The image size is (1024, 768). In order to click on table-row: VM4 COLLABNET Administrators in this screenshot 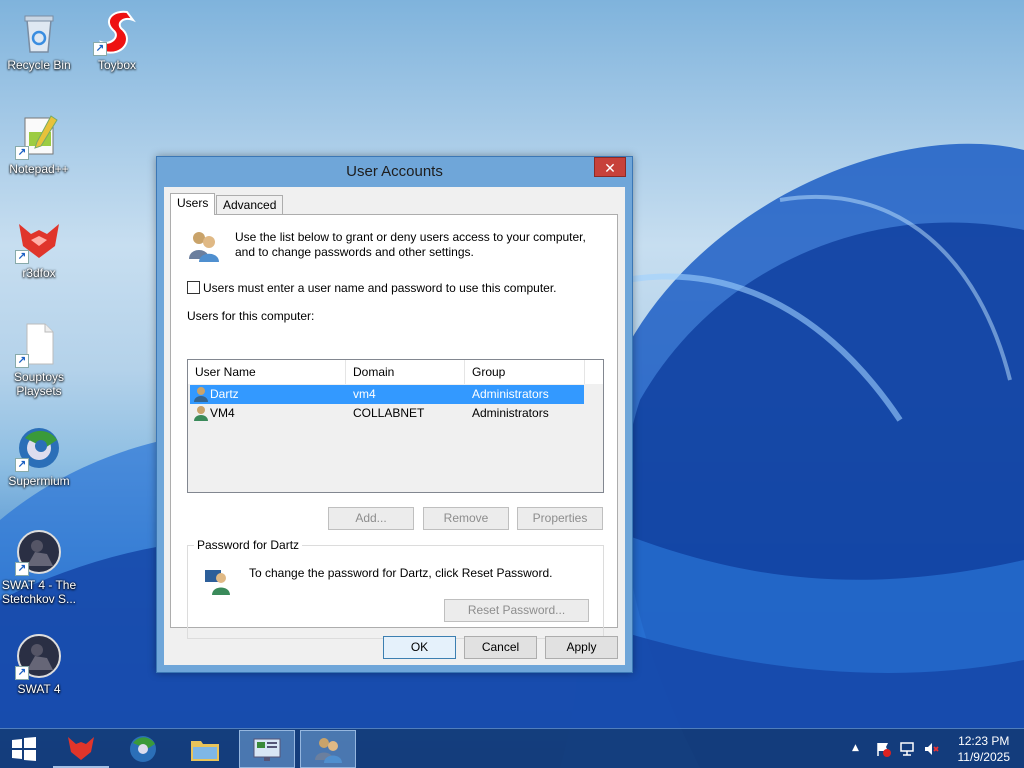, I will do `click(387, 413)`.